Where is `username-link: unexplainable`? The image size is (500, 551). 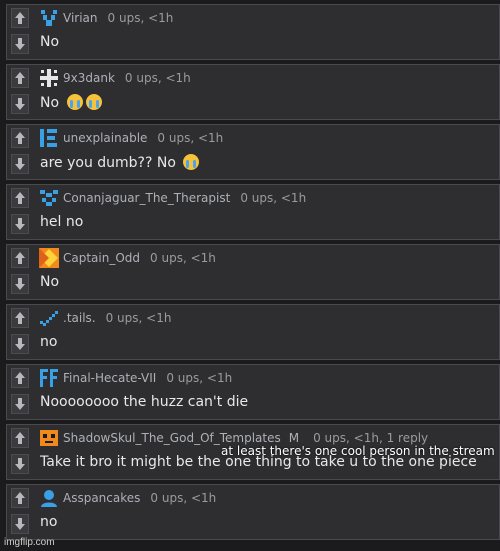 username-link: unexplainable is located at coordinates (105, 138).